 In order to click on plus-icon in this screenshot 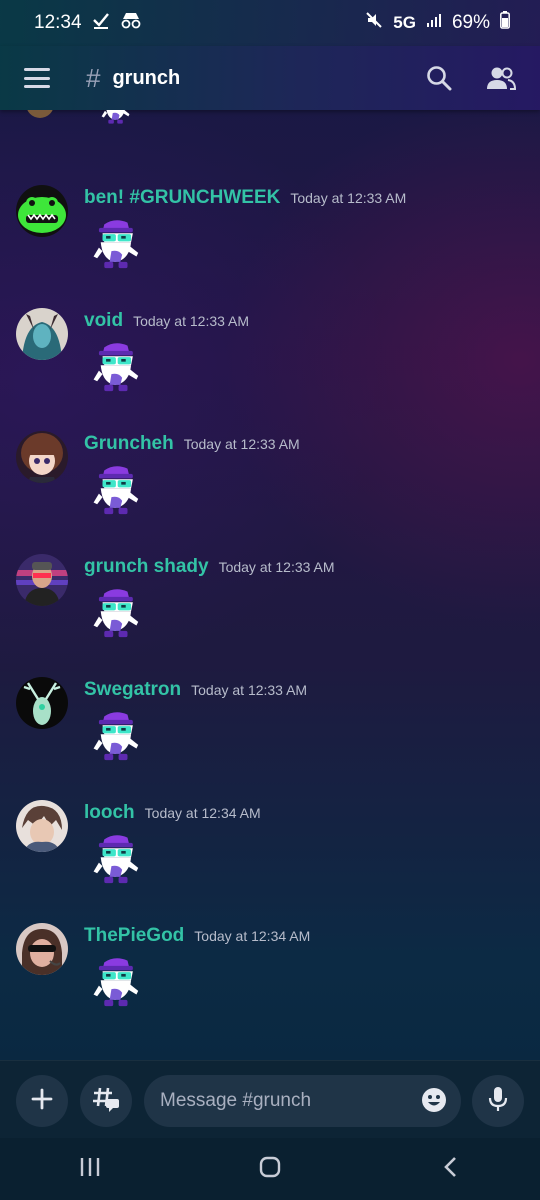, I will do `click(42, 1101)`.